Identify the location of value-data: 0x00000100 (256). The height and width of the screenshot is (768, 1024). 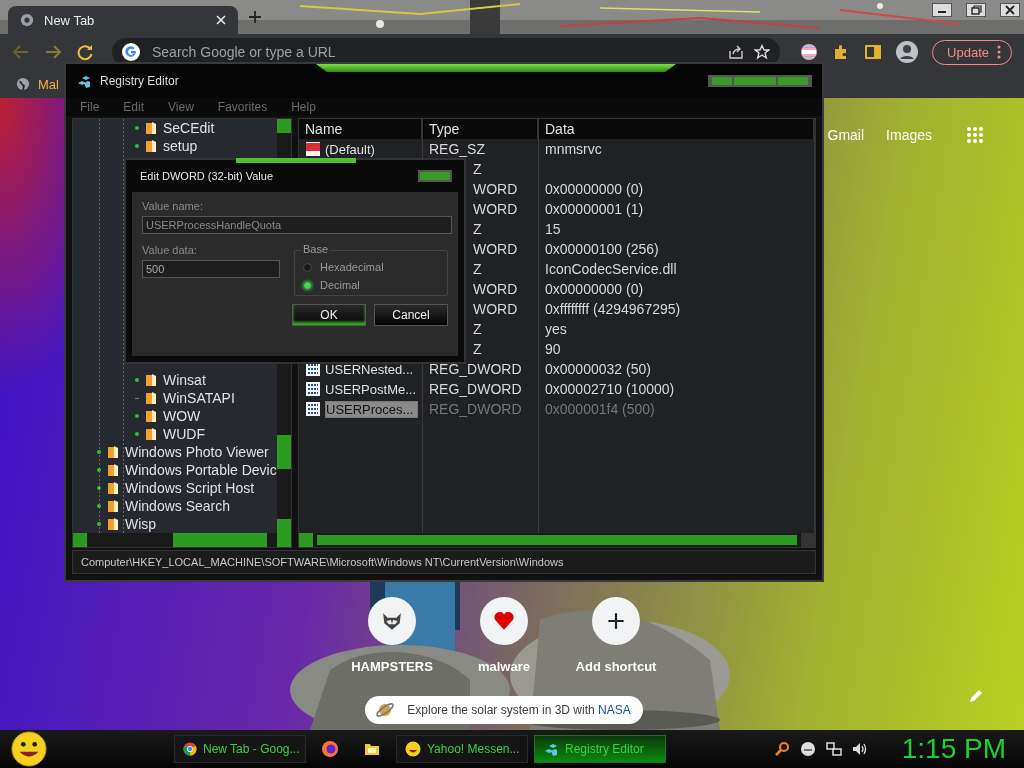
(602, 249).